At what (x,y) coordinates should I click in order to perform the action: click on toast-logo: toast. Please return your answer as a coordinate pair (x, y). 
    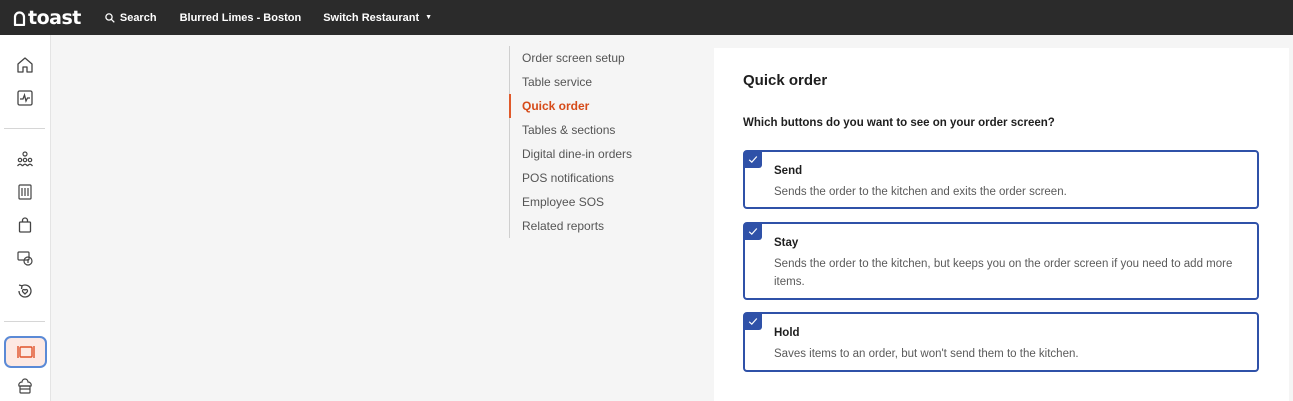
    Looking at the image, I should click on (46, 18).